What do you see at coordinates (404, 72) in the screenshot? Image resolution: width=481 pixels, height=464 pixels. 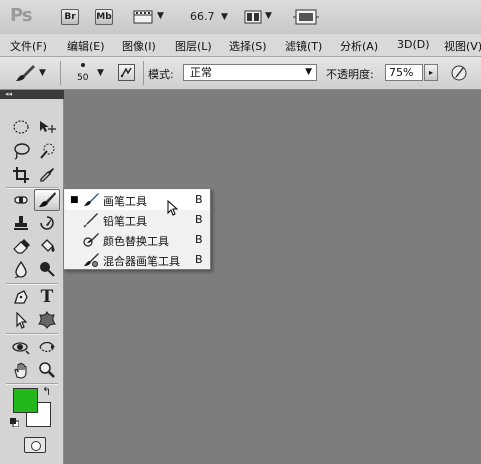 I see `opacity-input: 75%` at bounding box center [404, 72].